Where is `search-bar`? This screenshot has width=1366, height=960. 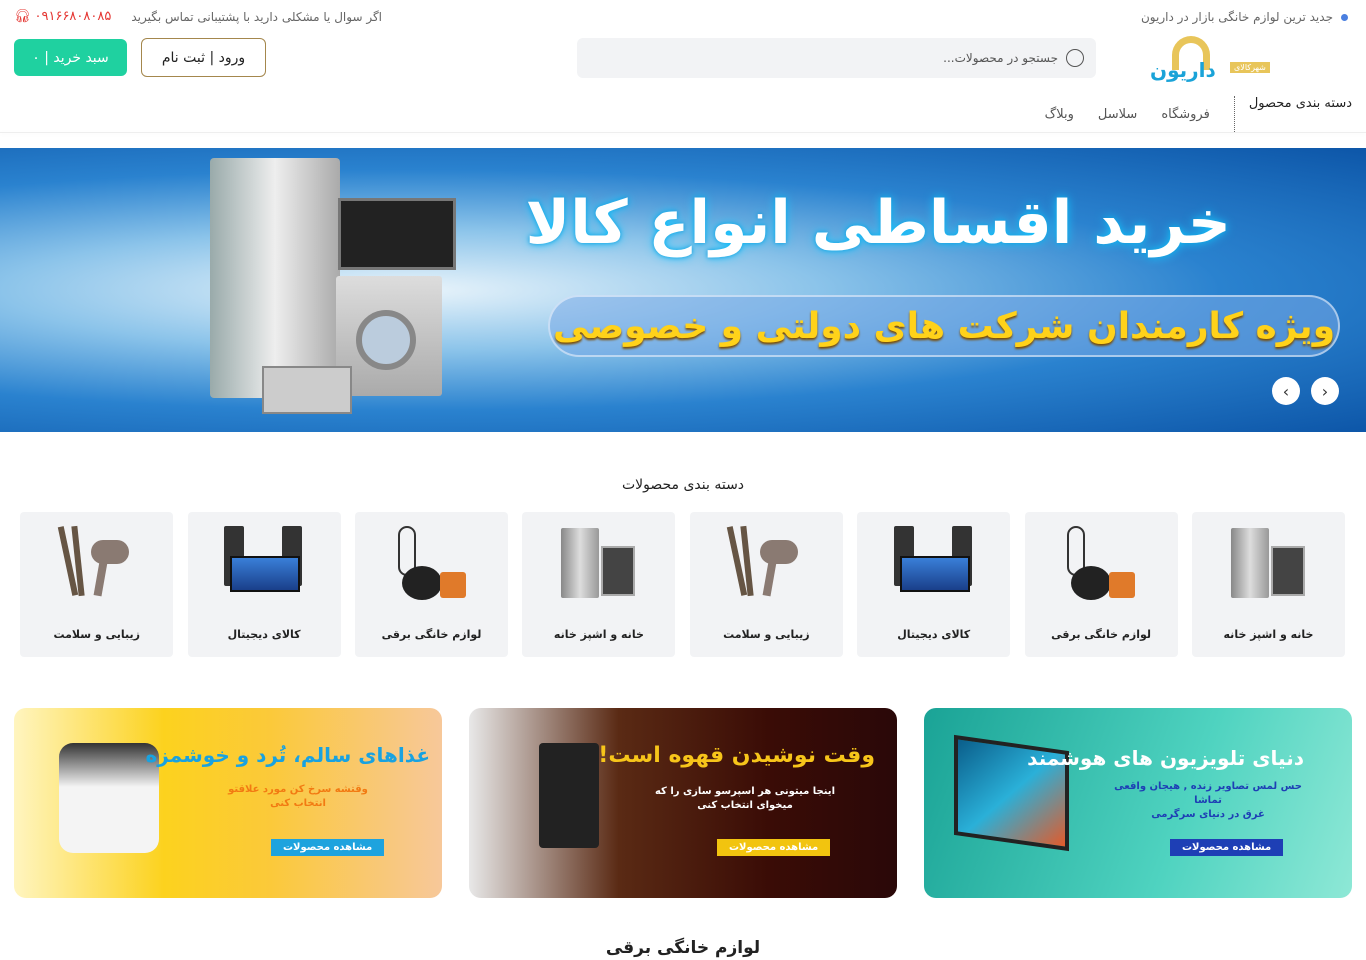 search-bar is located at coordinates (836, 58).